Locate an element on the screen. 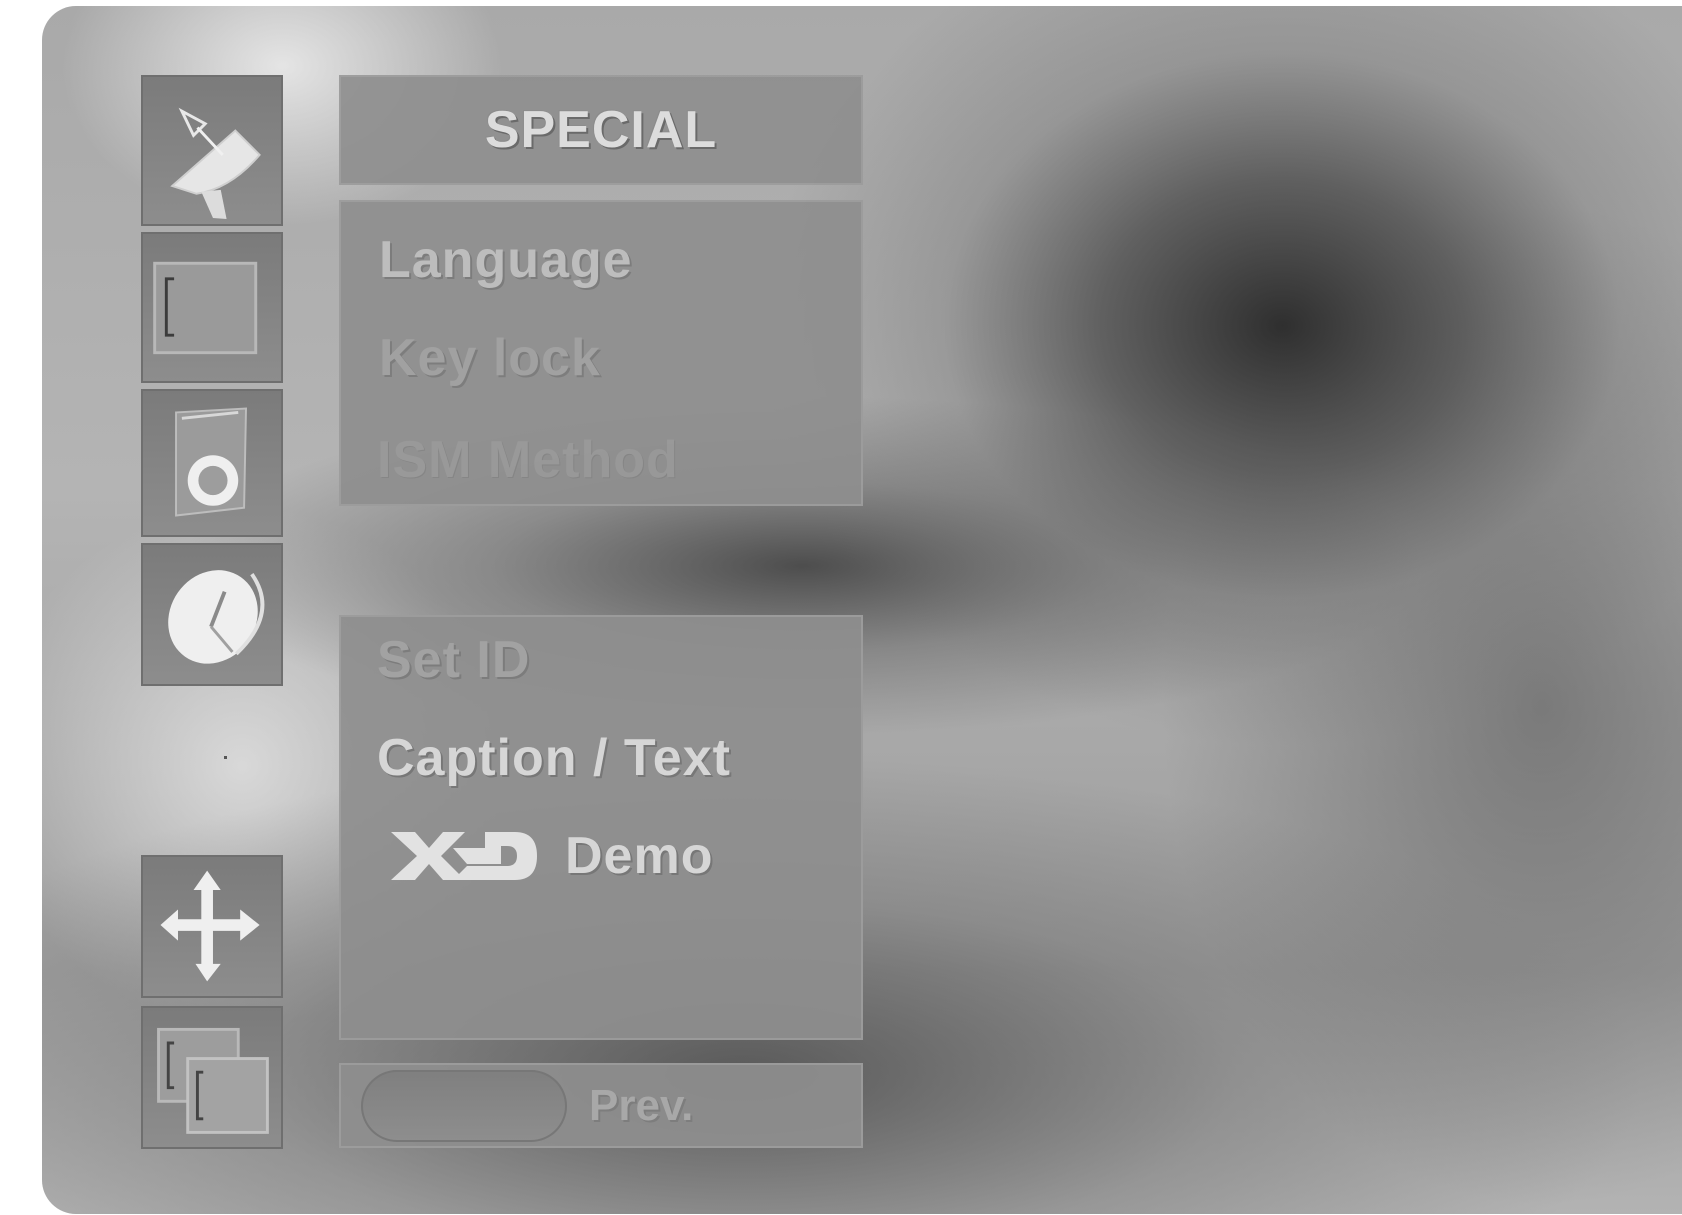 Image resolution: width=1682 pixels, height=1215 pixels. satellite-dish-icon is located at coordinates (212, 150).